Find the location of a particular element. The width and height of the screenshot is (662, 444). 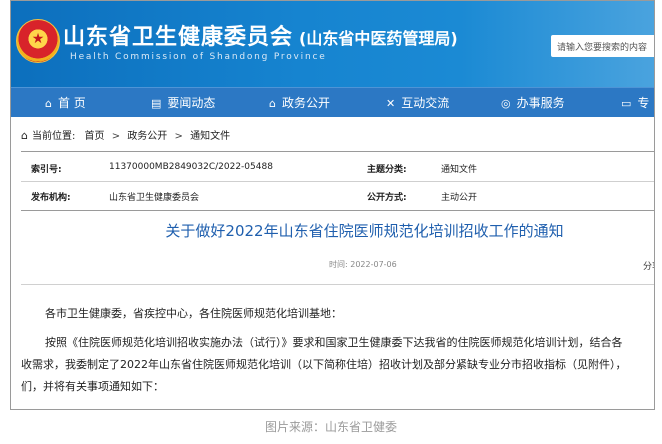

issuer-label: 发布机构: is located at coordinates (51, 198).